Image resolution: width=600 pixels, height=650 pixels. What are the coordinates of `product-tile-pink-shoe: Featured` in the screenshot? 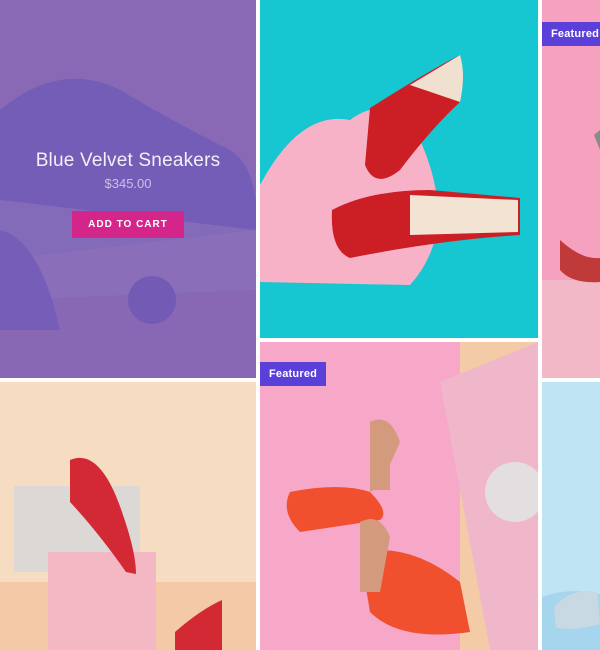 It's located at (571, 189).